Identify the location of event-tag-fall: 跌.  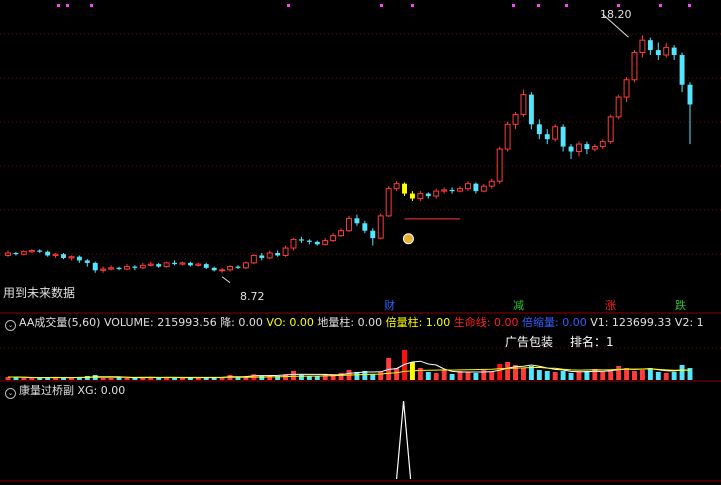
(680, 306).